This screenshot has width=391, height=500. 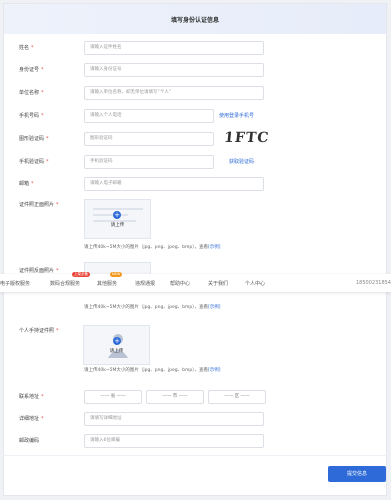 What do you see at coordinates (31, 93) in the screenshot?
I see `company-label: 单位名称 *` at bounding box center [31, 93].